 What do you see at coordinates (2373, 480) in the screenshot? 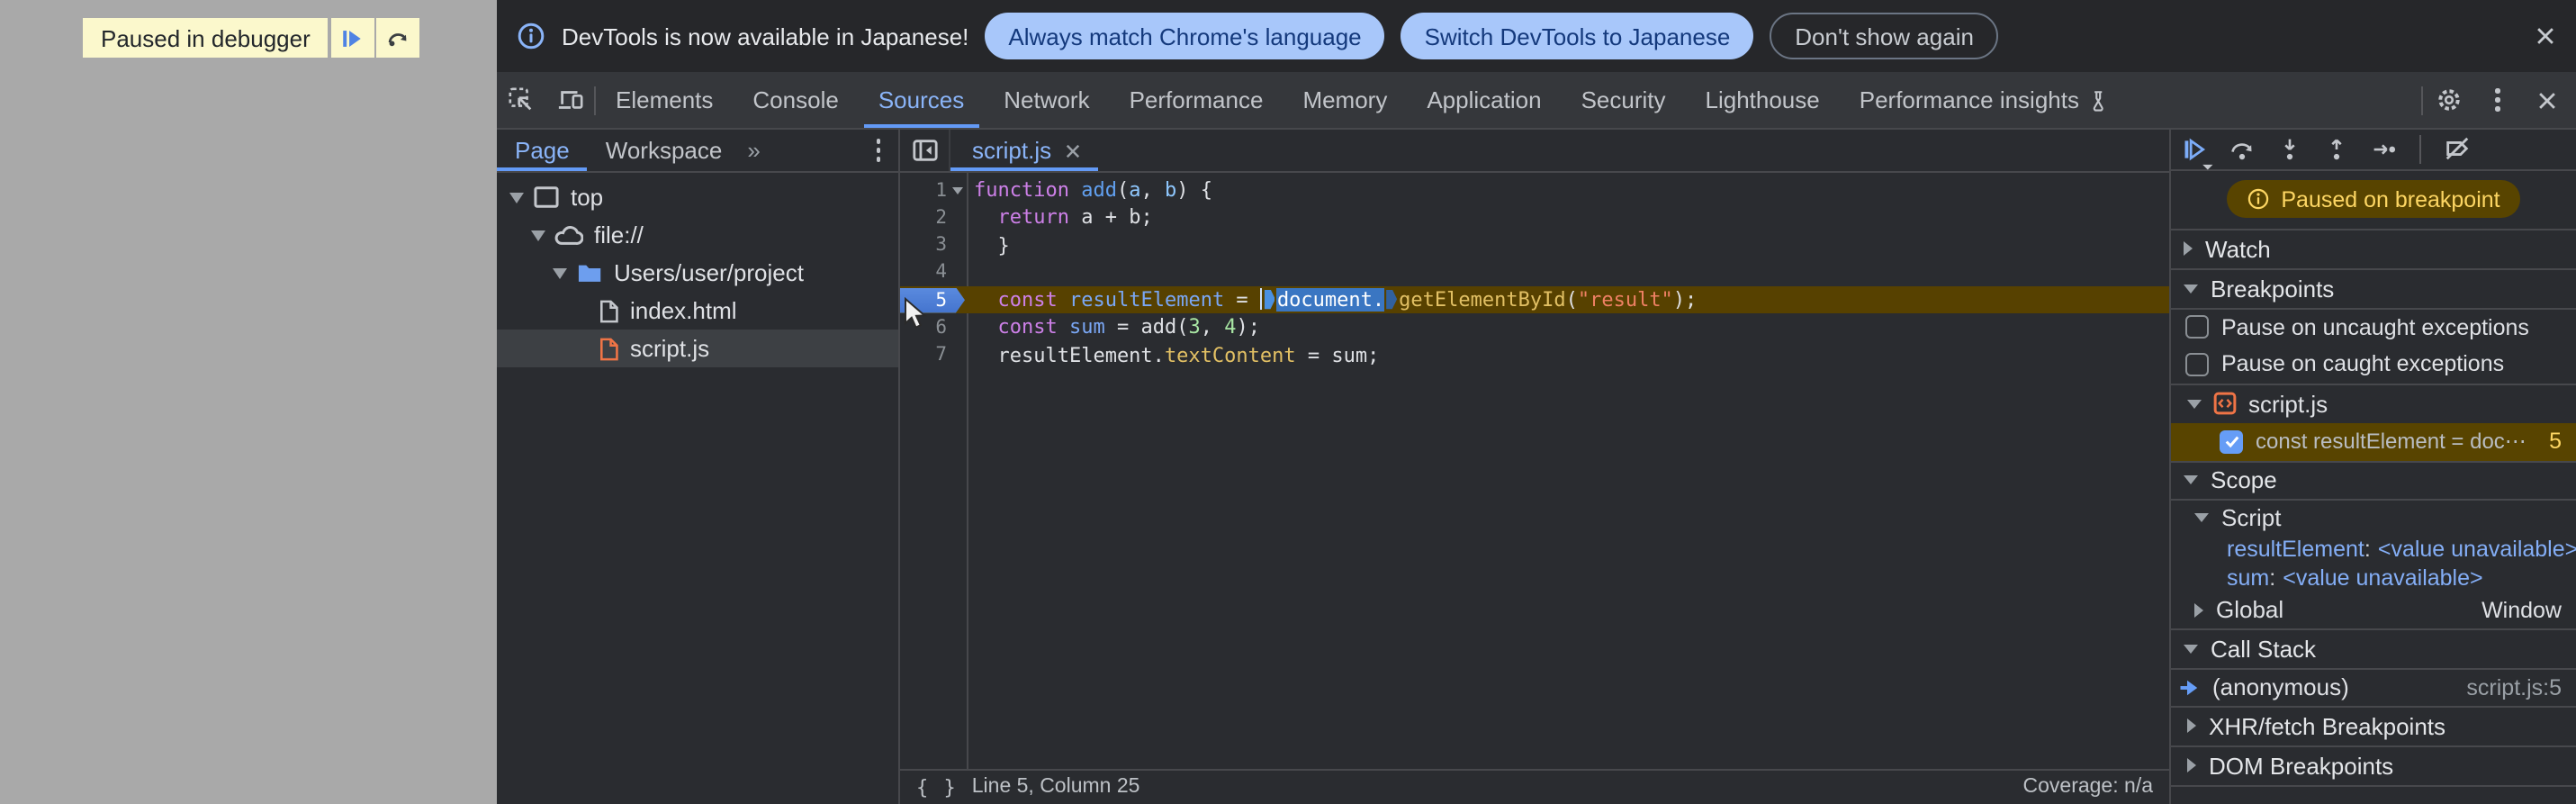
I see `section-scope: Scope` at bounding box center [2373, 480].